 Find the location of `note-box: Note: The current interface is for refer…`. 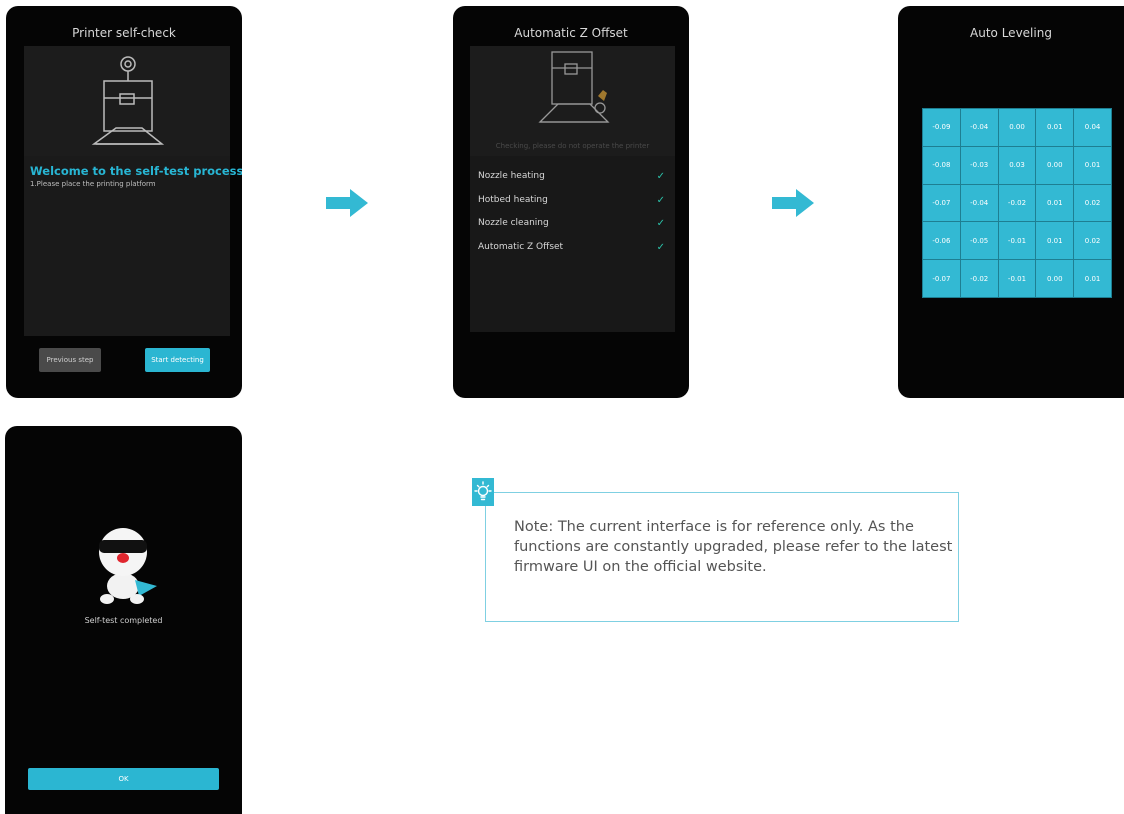

note-box: Note: The current interface is for refer… is located at coordinates (722, 557).